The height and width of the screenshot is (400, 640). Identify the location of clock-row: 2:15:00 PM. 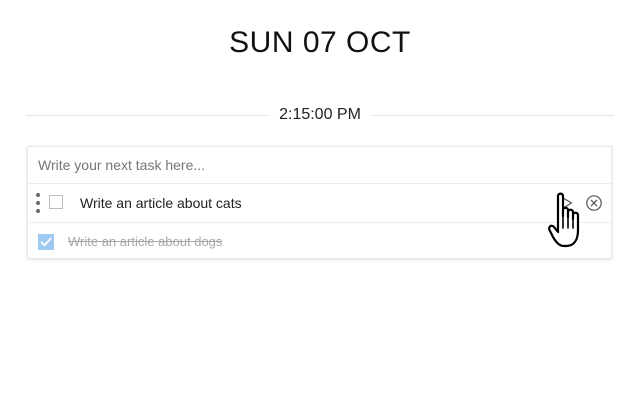
(320, 115).